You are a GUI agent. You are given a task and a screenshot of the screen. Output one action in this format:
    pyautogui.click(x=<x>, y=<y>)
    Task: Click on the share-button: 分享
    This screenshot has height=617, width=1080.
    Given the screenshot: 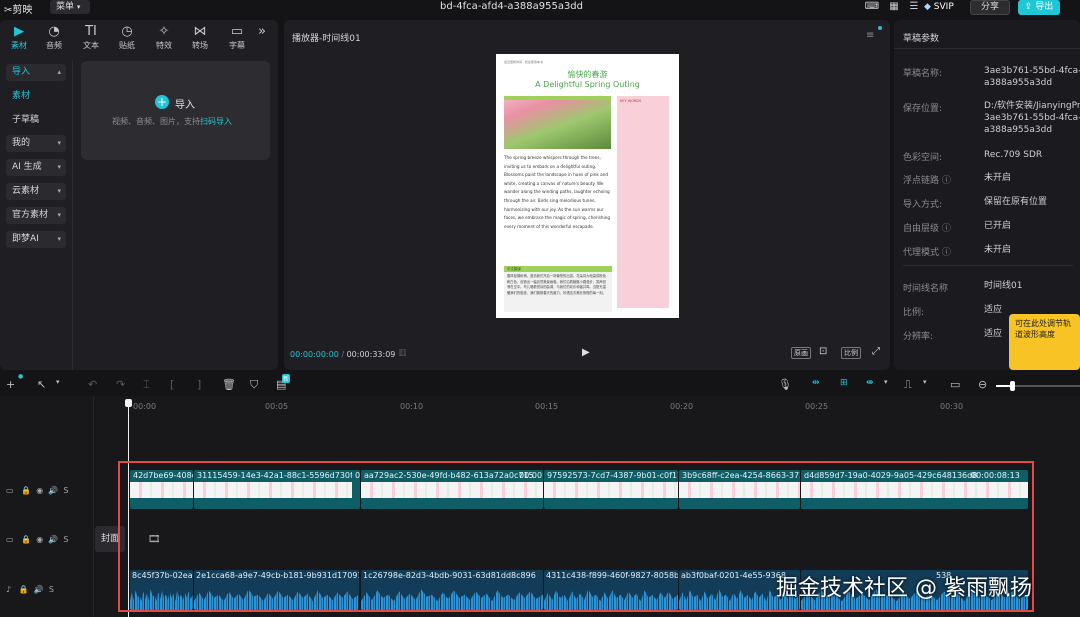 What is the action you would take?
    pyautogui.click(x=990, y=7)
    